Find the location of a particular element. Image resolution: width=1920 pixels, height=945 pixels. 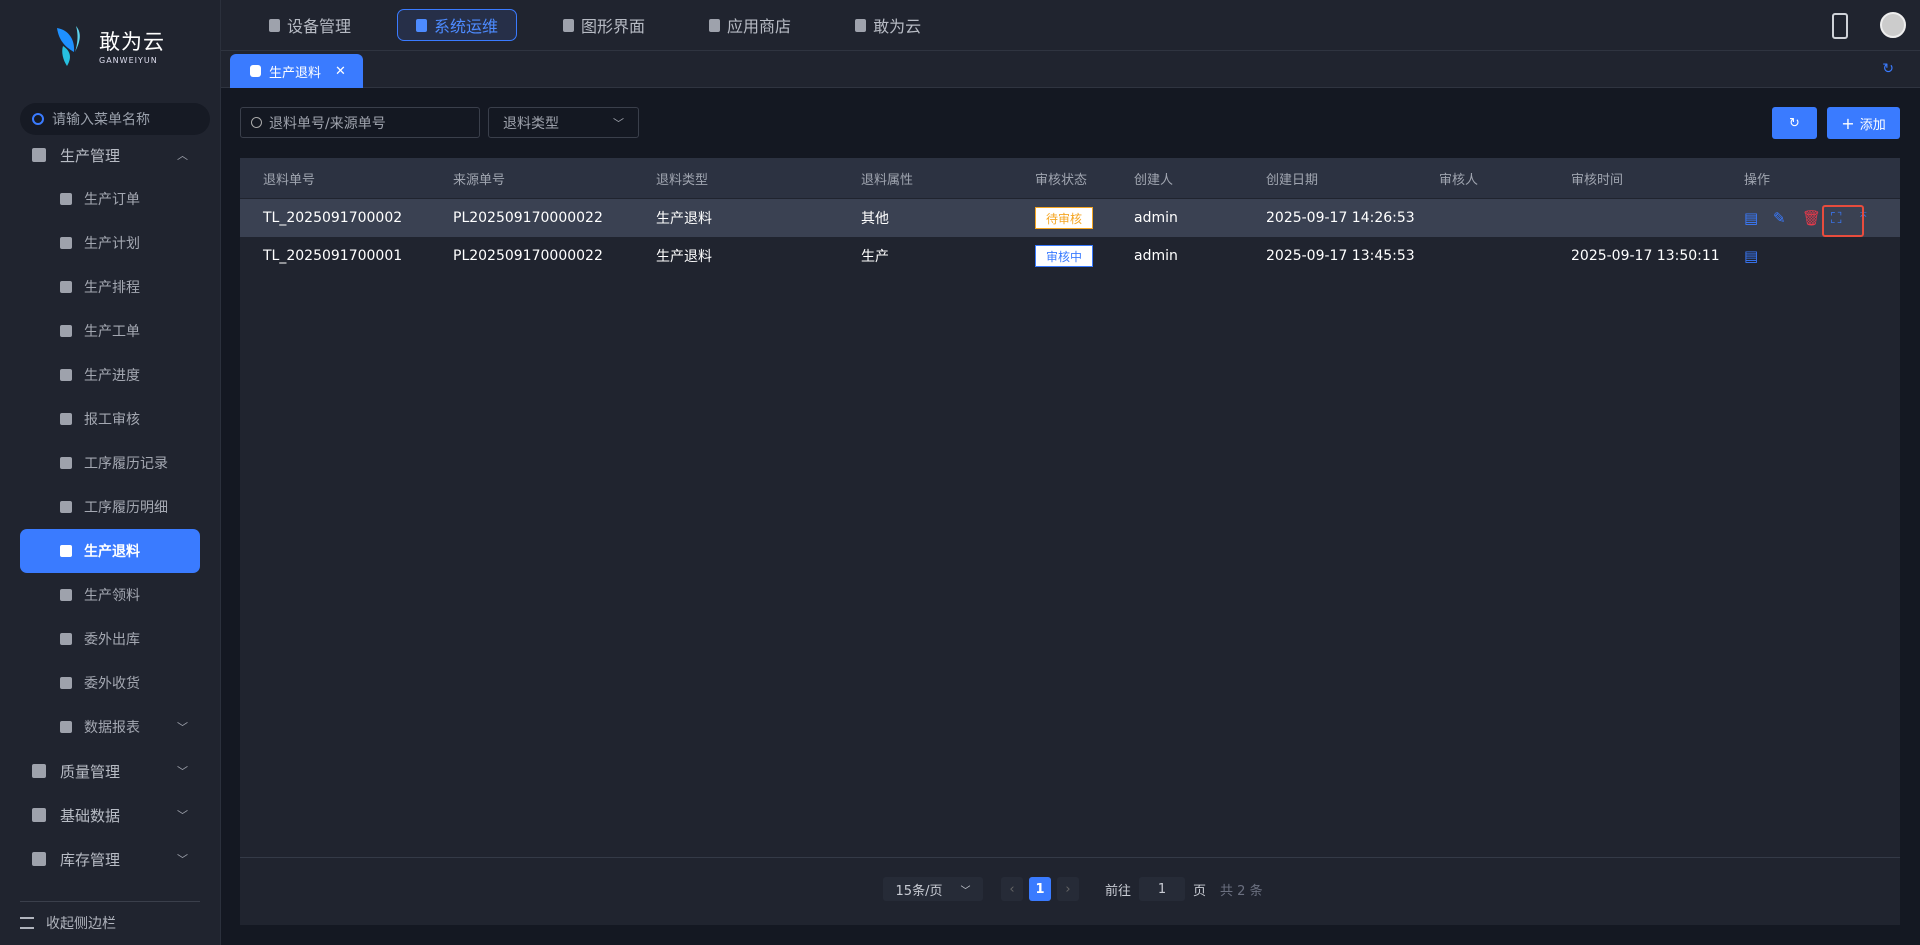

page-unit: 页 is located at coordinates (1200, 891).